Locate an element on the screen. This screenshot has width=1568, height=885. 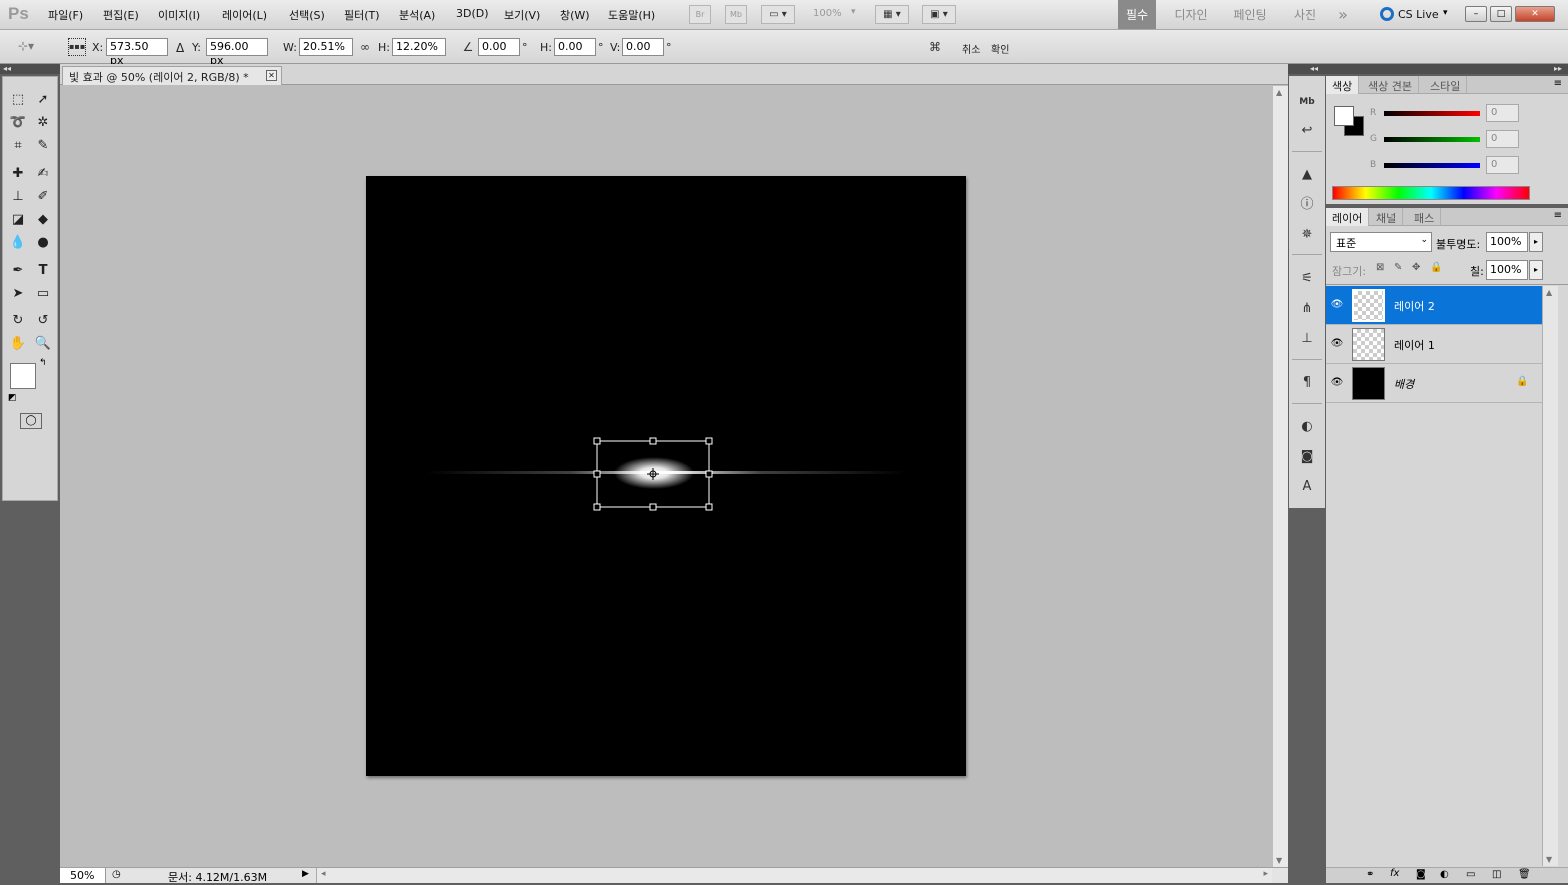
horizontal-skew-field: 0.00 is located at coordinates (575, 47).